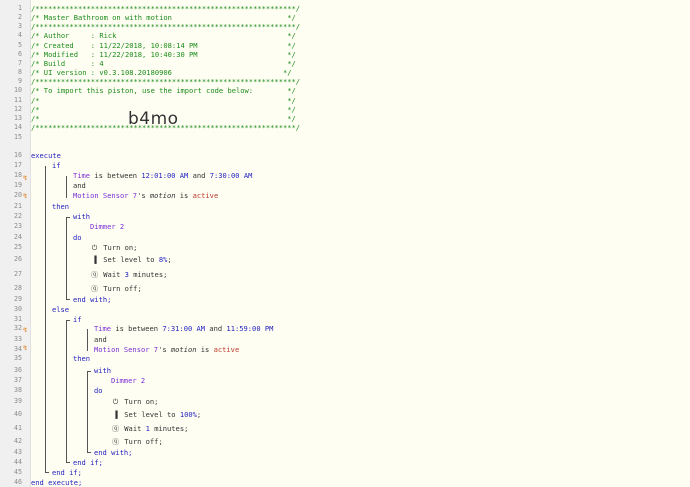 The width and height of the screenshot is (690, 487). What do you see at coordinates (61, 309) in the screenshot?
I see `else-keyword: else` at bounding box center [61, 309].